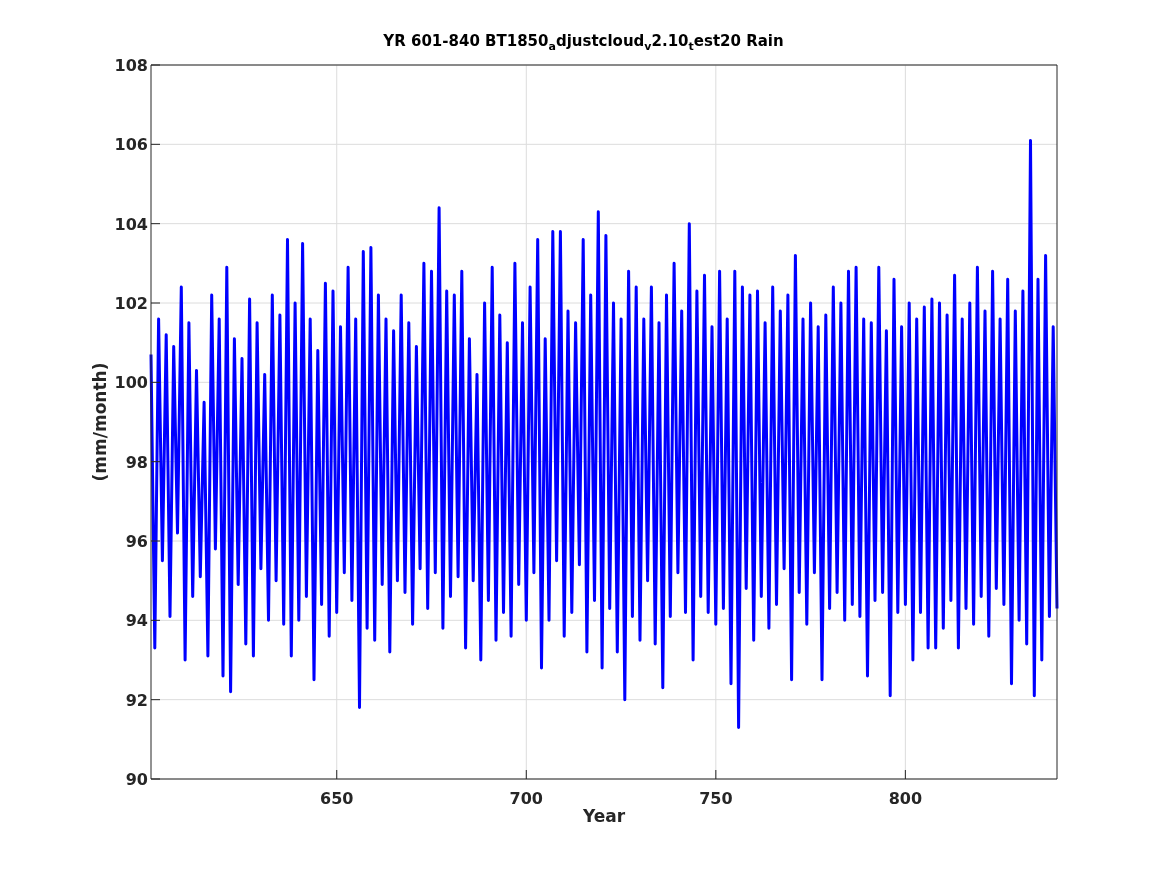 The image size is (1167, 875). I want to click on y-tick-label: 100, so click(131, 383).